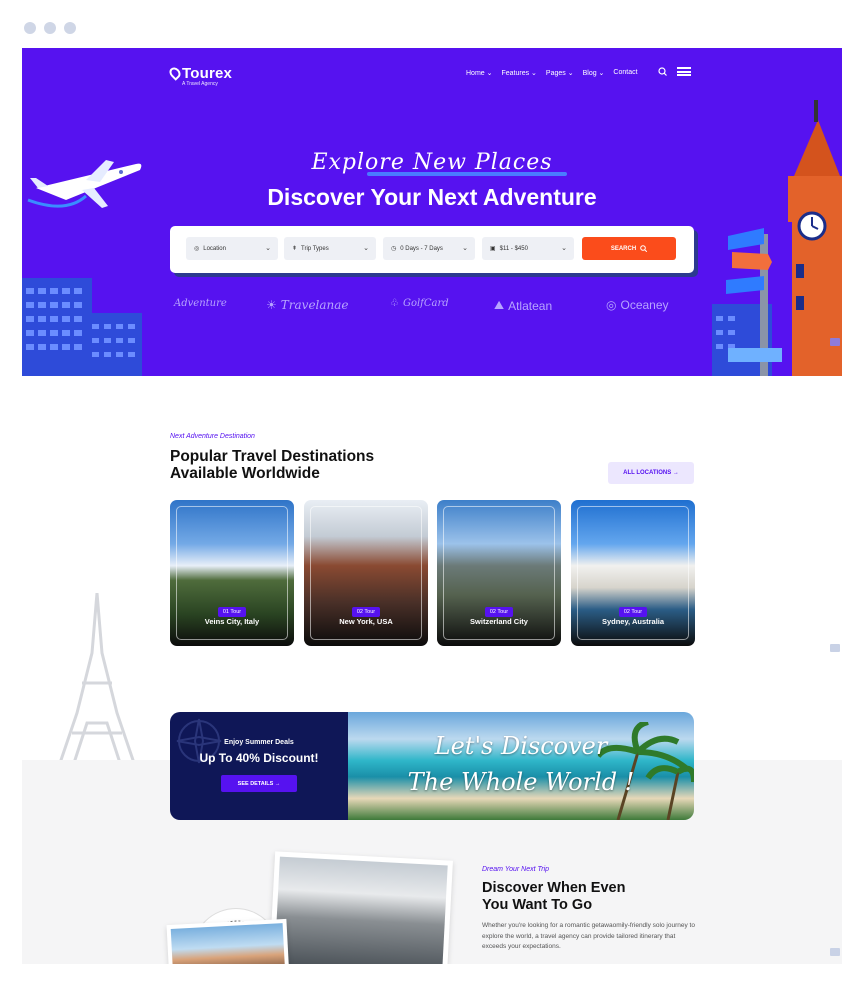  Describe the element at coordinates (394, 303) in the screenshot. I see `palm-icon: ♧` at that location.